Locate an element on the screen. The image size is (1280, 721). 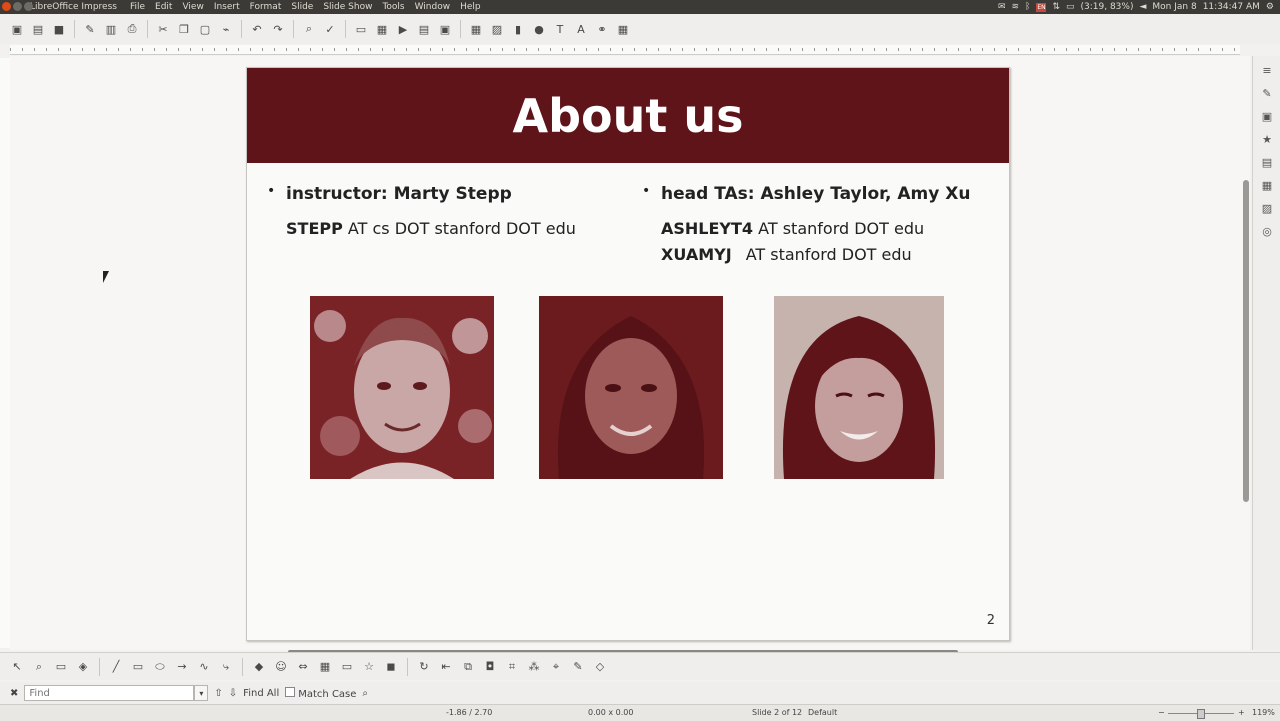
gallery-icon: ▨ is located at coordinates (1267, 208).